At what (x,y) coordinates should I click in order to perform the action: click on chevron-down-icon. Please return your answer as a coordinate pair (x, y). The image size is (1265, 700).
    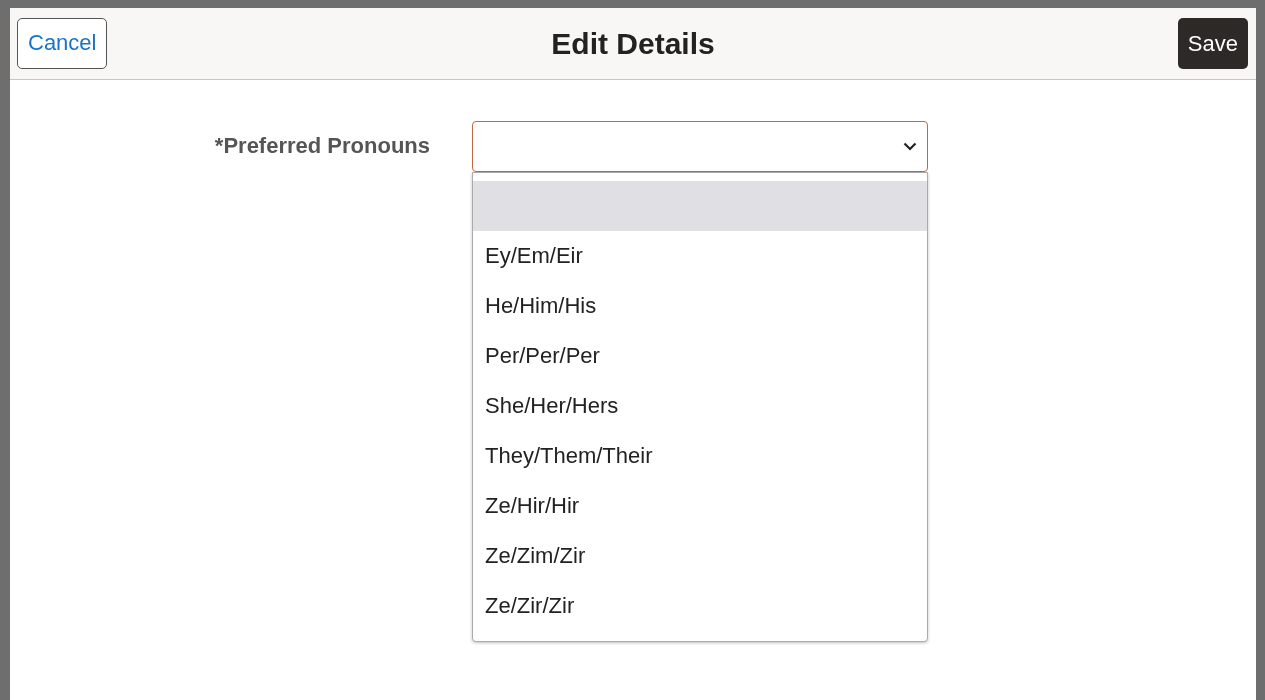
    Looking at the image, I should click on (910, 146).